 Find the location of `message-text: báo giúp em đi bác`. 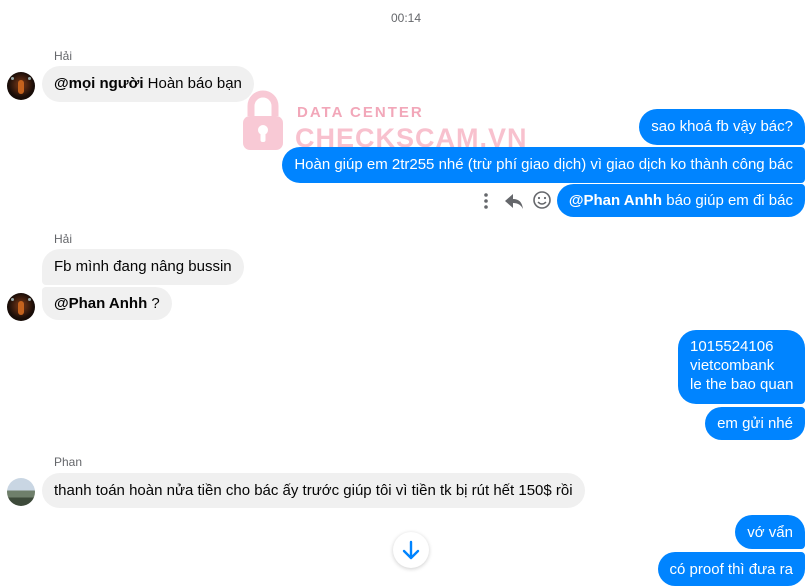

message-text: báo giúp em đi bác is located at coordinates (729, 200).